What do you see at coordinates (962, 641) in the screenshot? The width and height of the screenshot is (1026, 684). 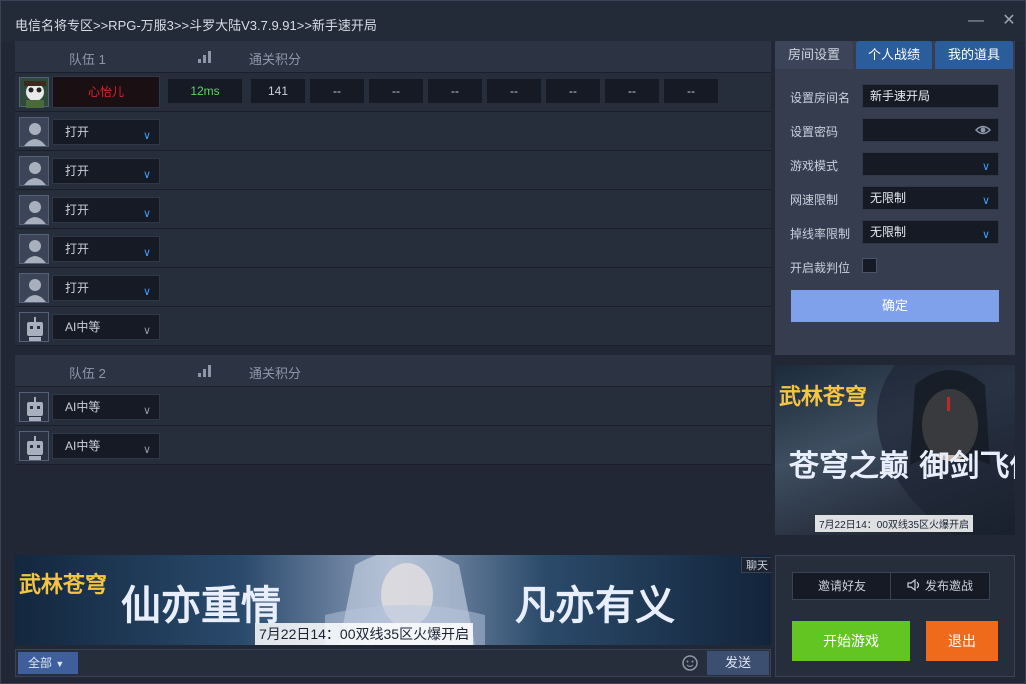 I see `quit-button: 退出` at bounding box center [962, 641].